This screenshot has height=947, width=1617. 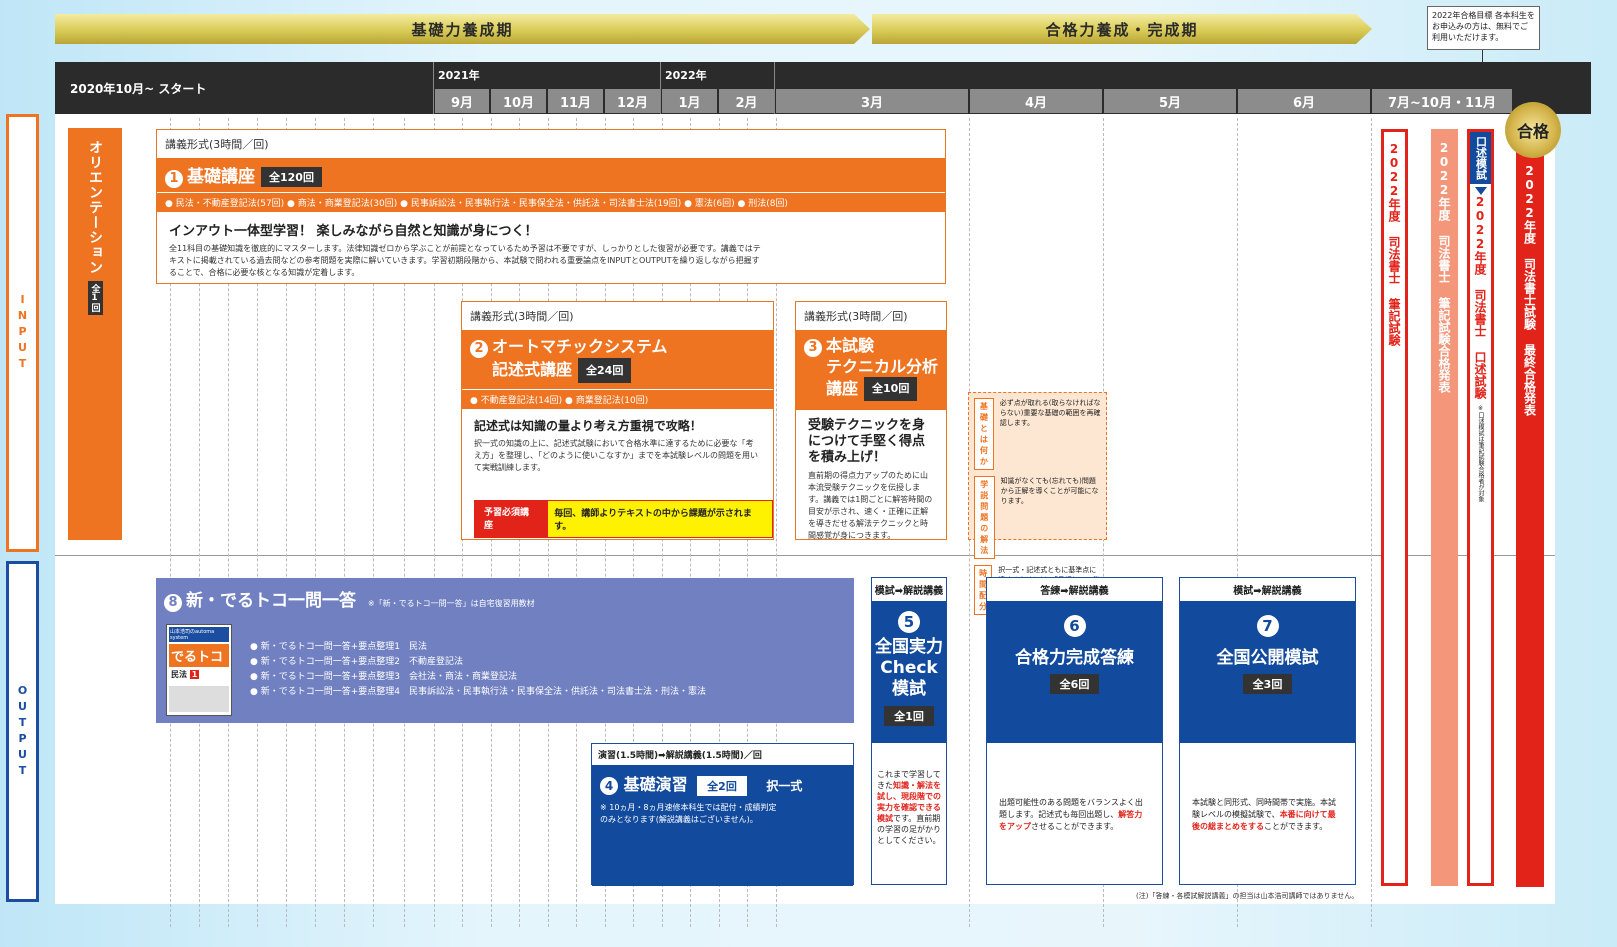 I want to click on course-8-number: 8, so click(x=173, y=603).